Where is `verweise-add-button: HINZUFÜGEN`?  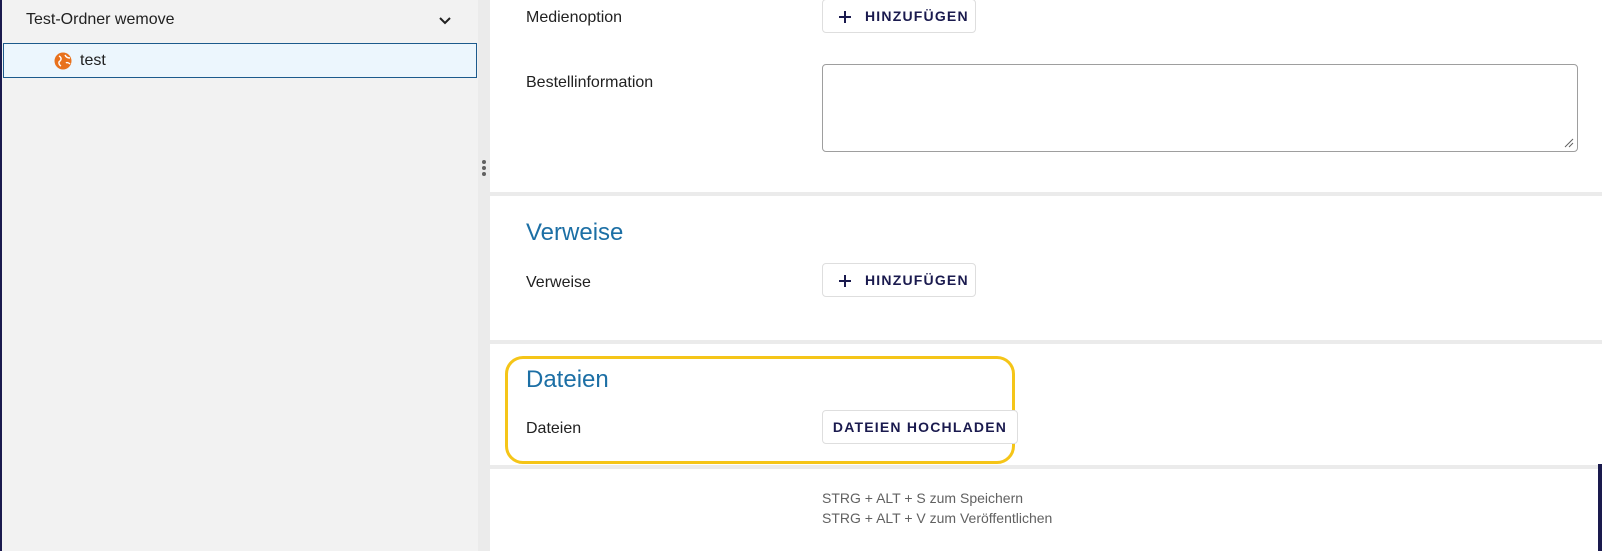
verweise-add-button: HINZUFÜGEN is located at coordinates (899, 280).